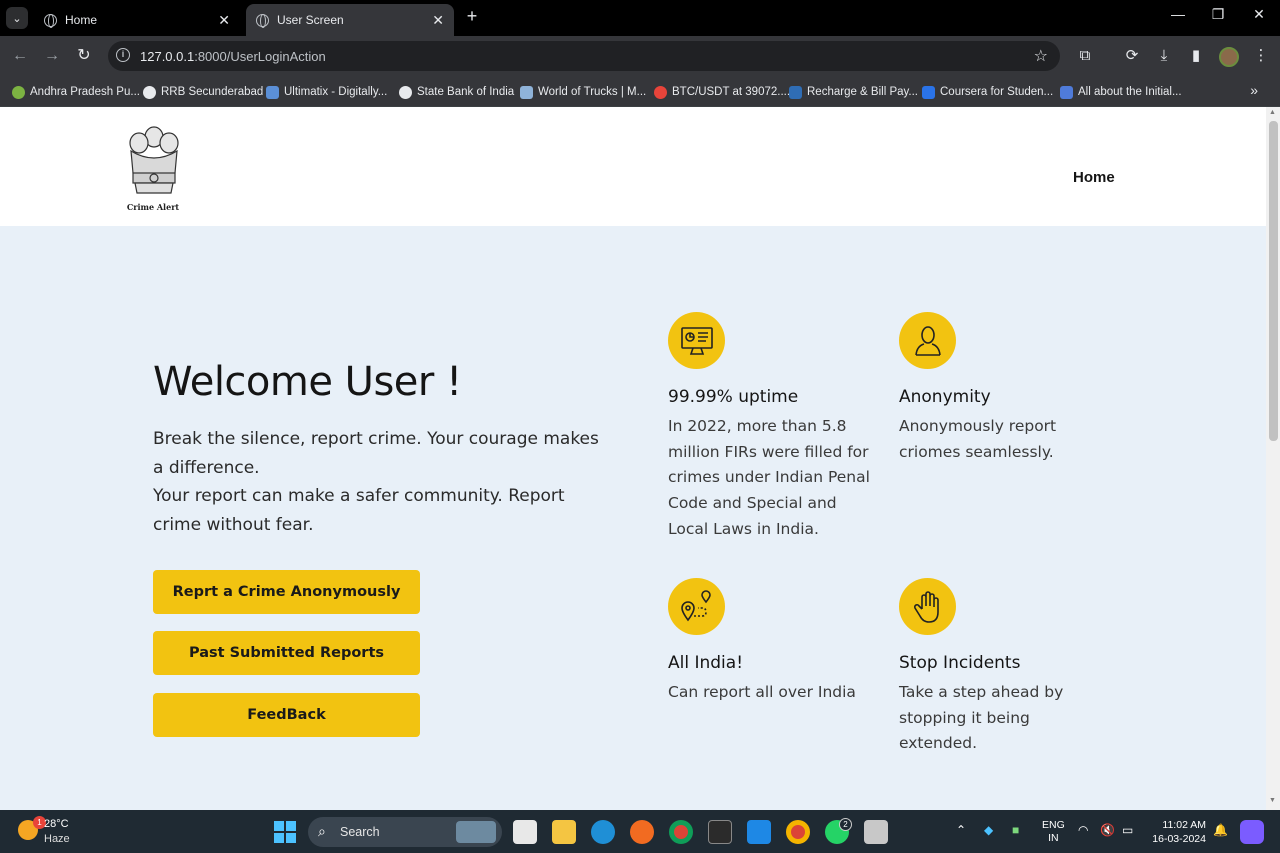  I want to click on copilot-icon, so click(1252, 832).